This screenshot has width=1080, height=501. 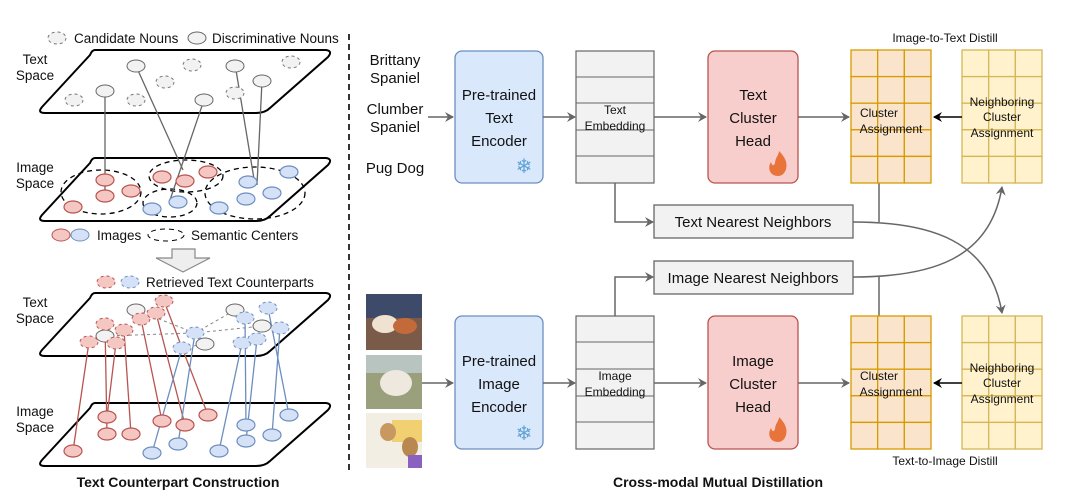 I want to click on legend-retrieved-text-counterparts: Retrieved Text Counterparts, so click(x=230, y=282).